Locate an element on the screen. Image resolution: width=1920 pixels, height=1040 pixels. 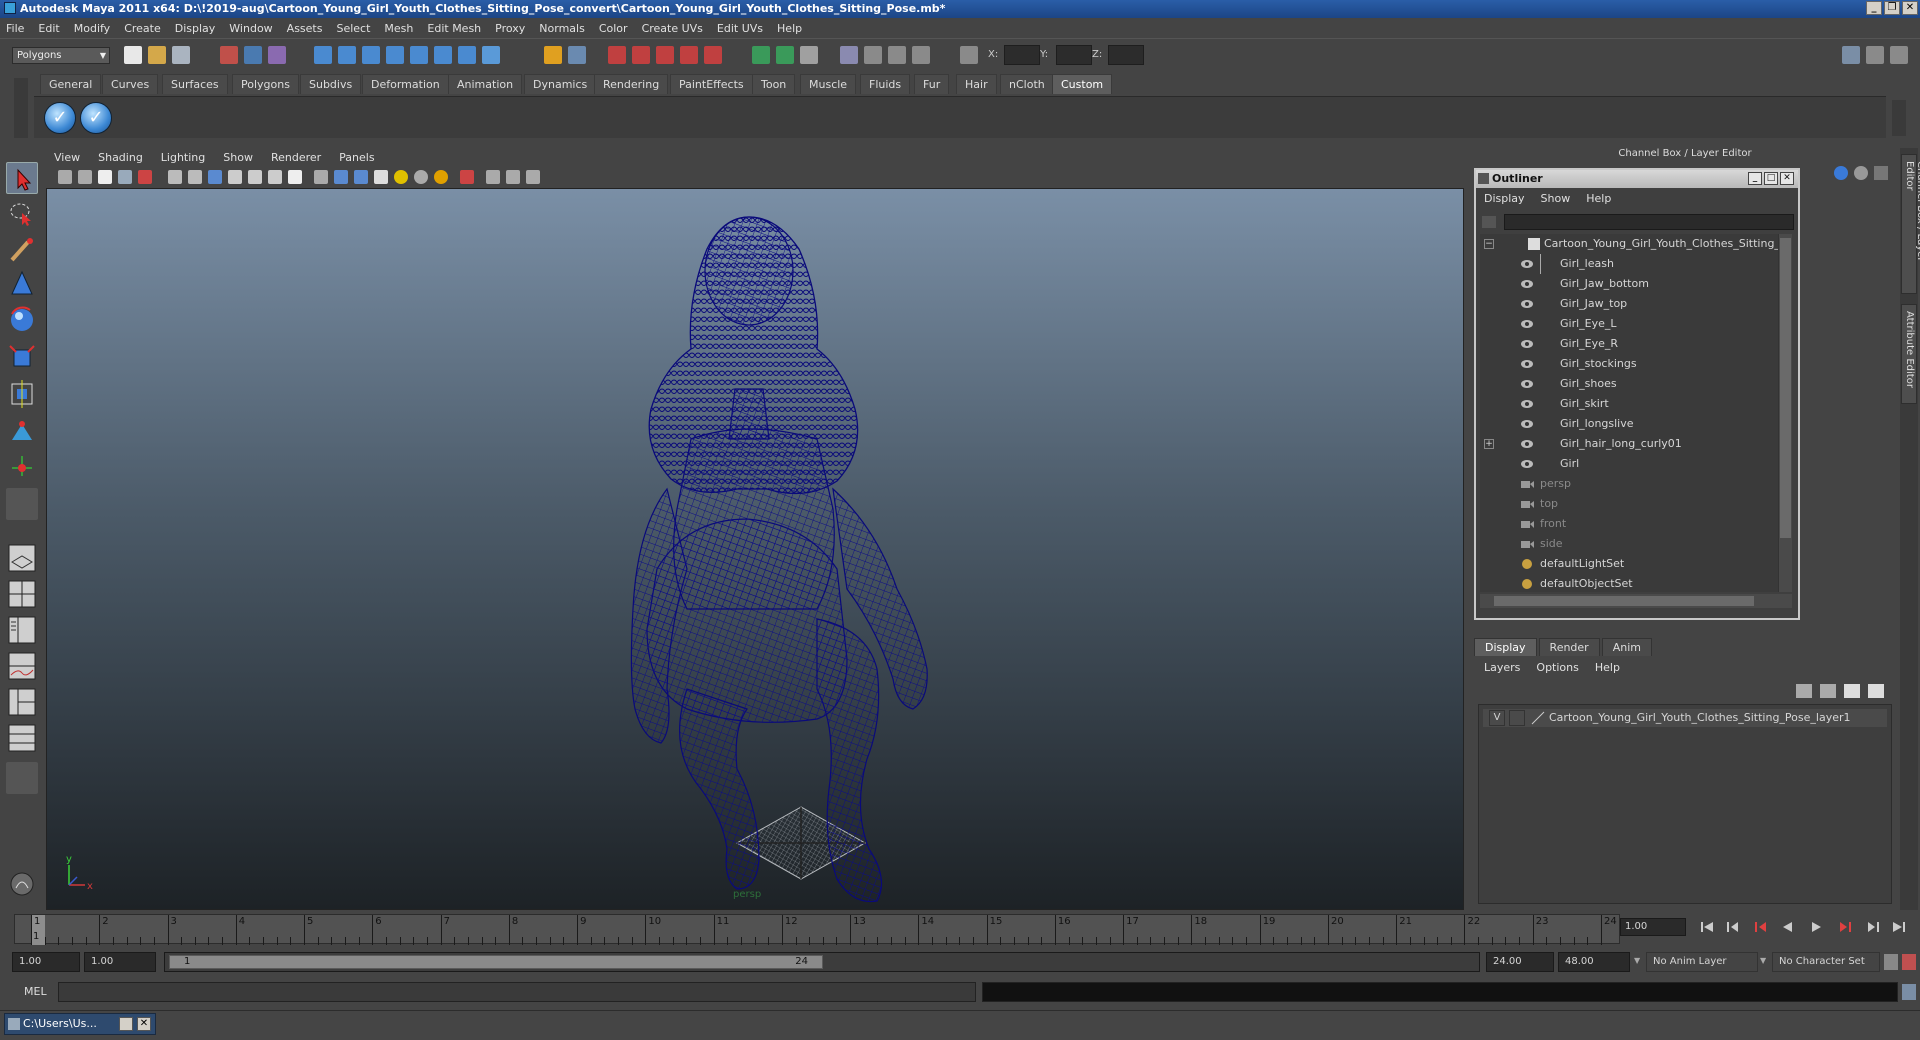
select-hierarchy-icon is located at coordinates (229, 55).